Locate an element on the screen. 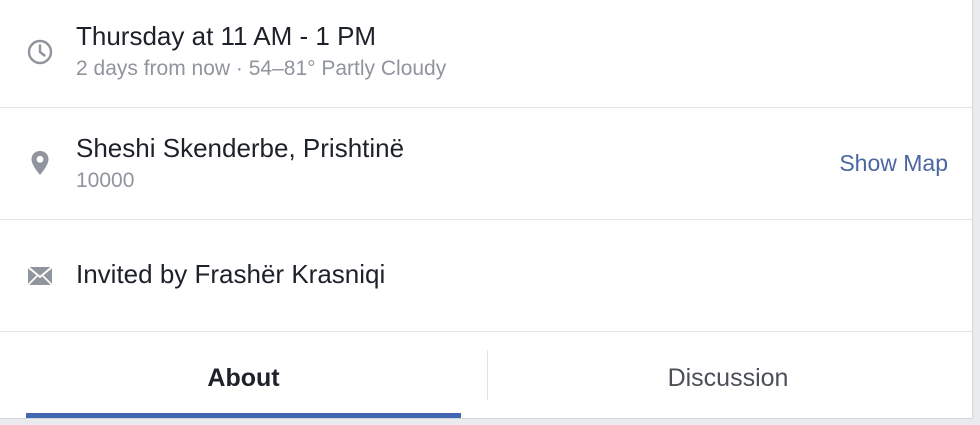 This screenshot has width=980, height=425. event-location-name: Sheshi Skenderbe, Prishtinë is located at coordinates (240, 148).